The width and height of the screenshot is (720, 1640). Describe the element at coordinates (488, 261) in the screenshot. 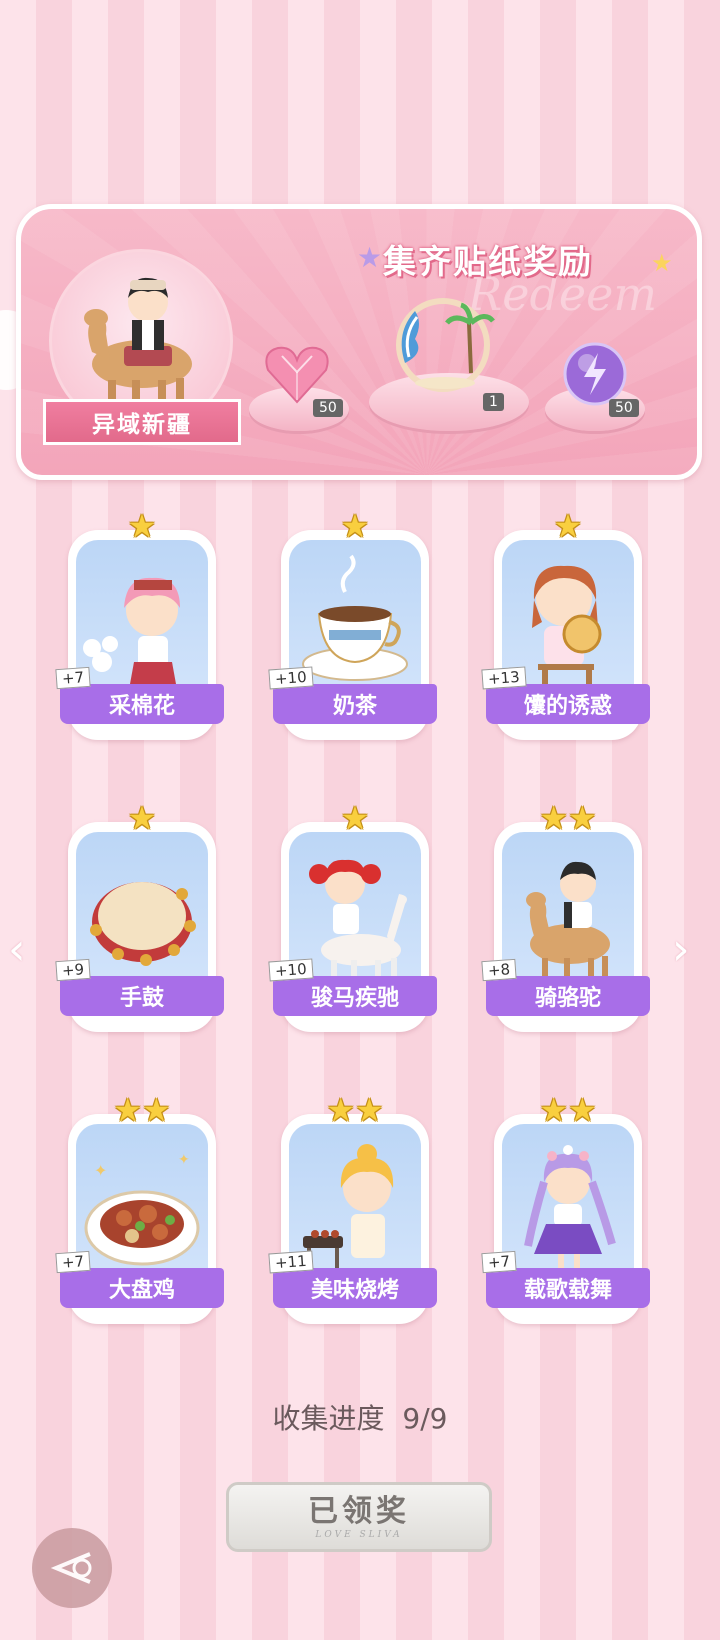

I see `banner-title: 集齐贴纸奖励` at that location.